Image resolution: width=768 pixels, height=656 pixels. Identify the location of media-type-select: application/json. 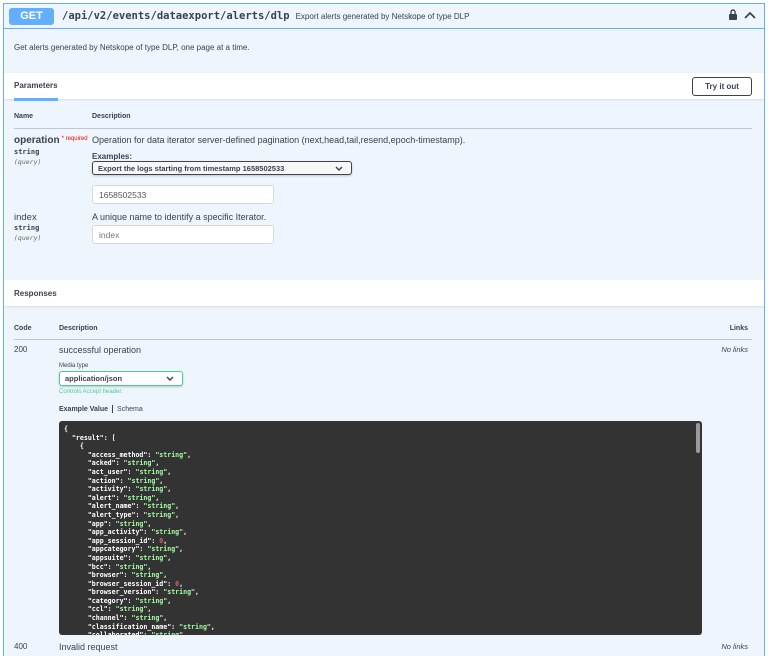
(121, 378).